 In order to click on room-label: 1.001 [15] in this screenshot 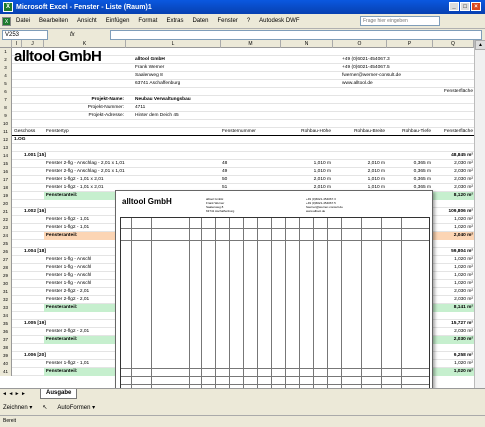, I will do `click(35, 155)`.